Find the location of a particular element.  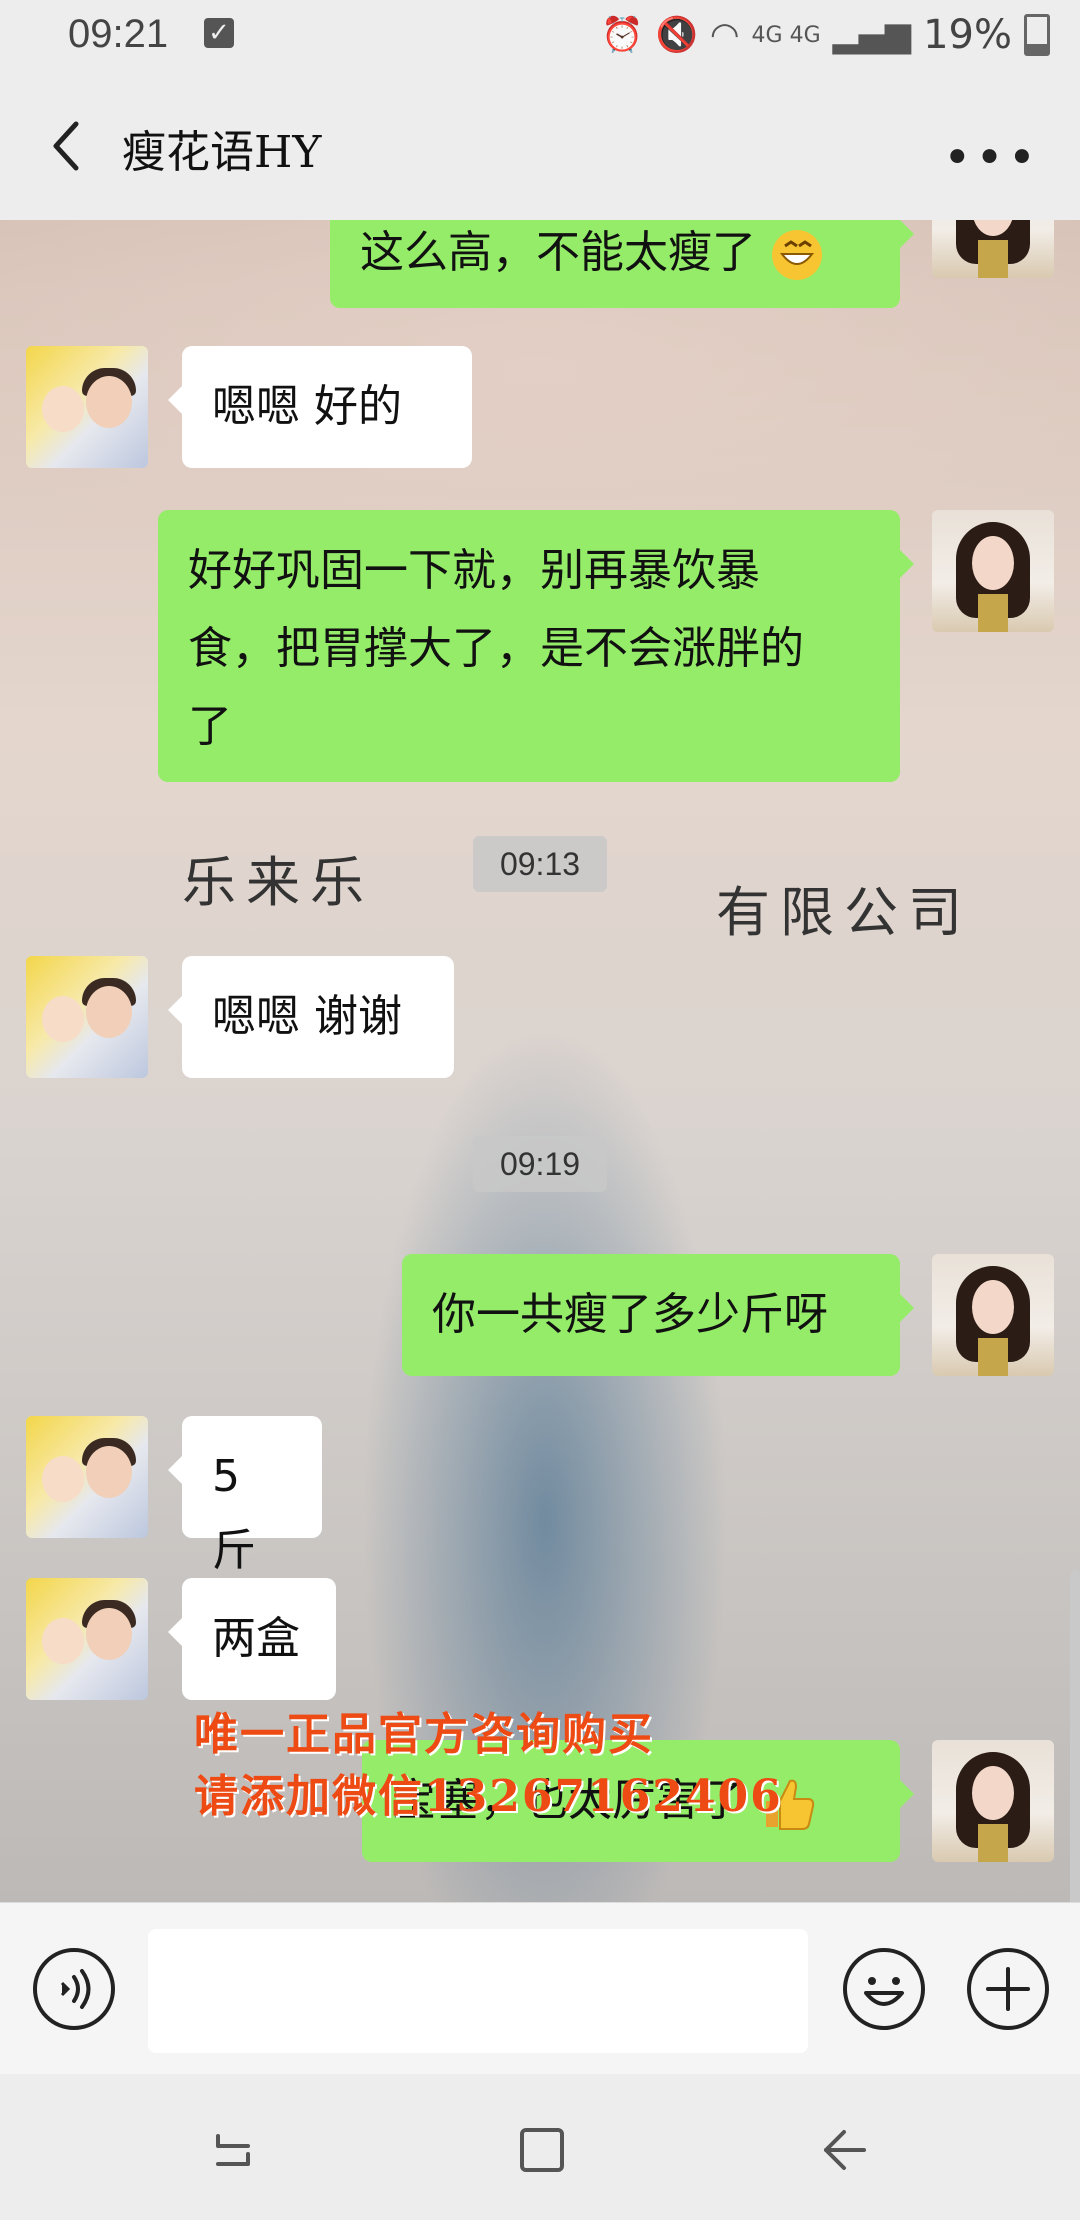

message-bubble-in: 5 斤 is located at coordinates (245, 1496).